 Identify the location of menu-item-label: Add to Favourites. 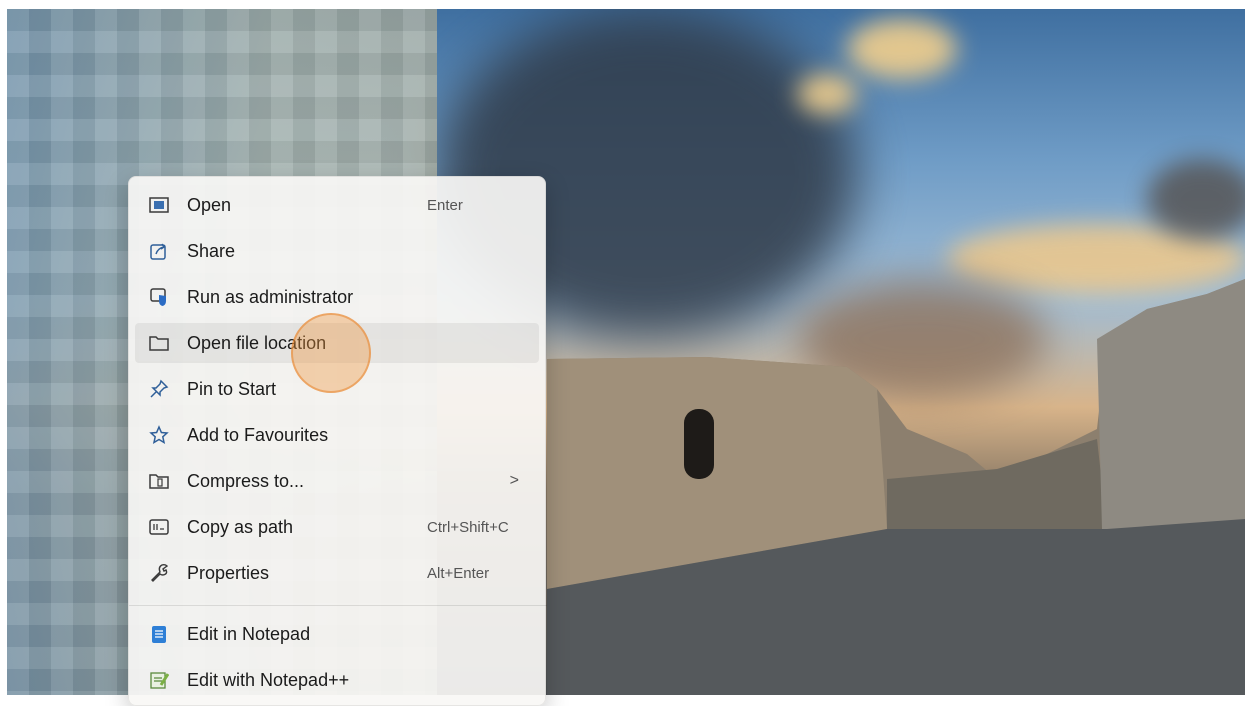
(258, 434).